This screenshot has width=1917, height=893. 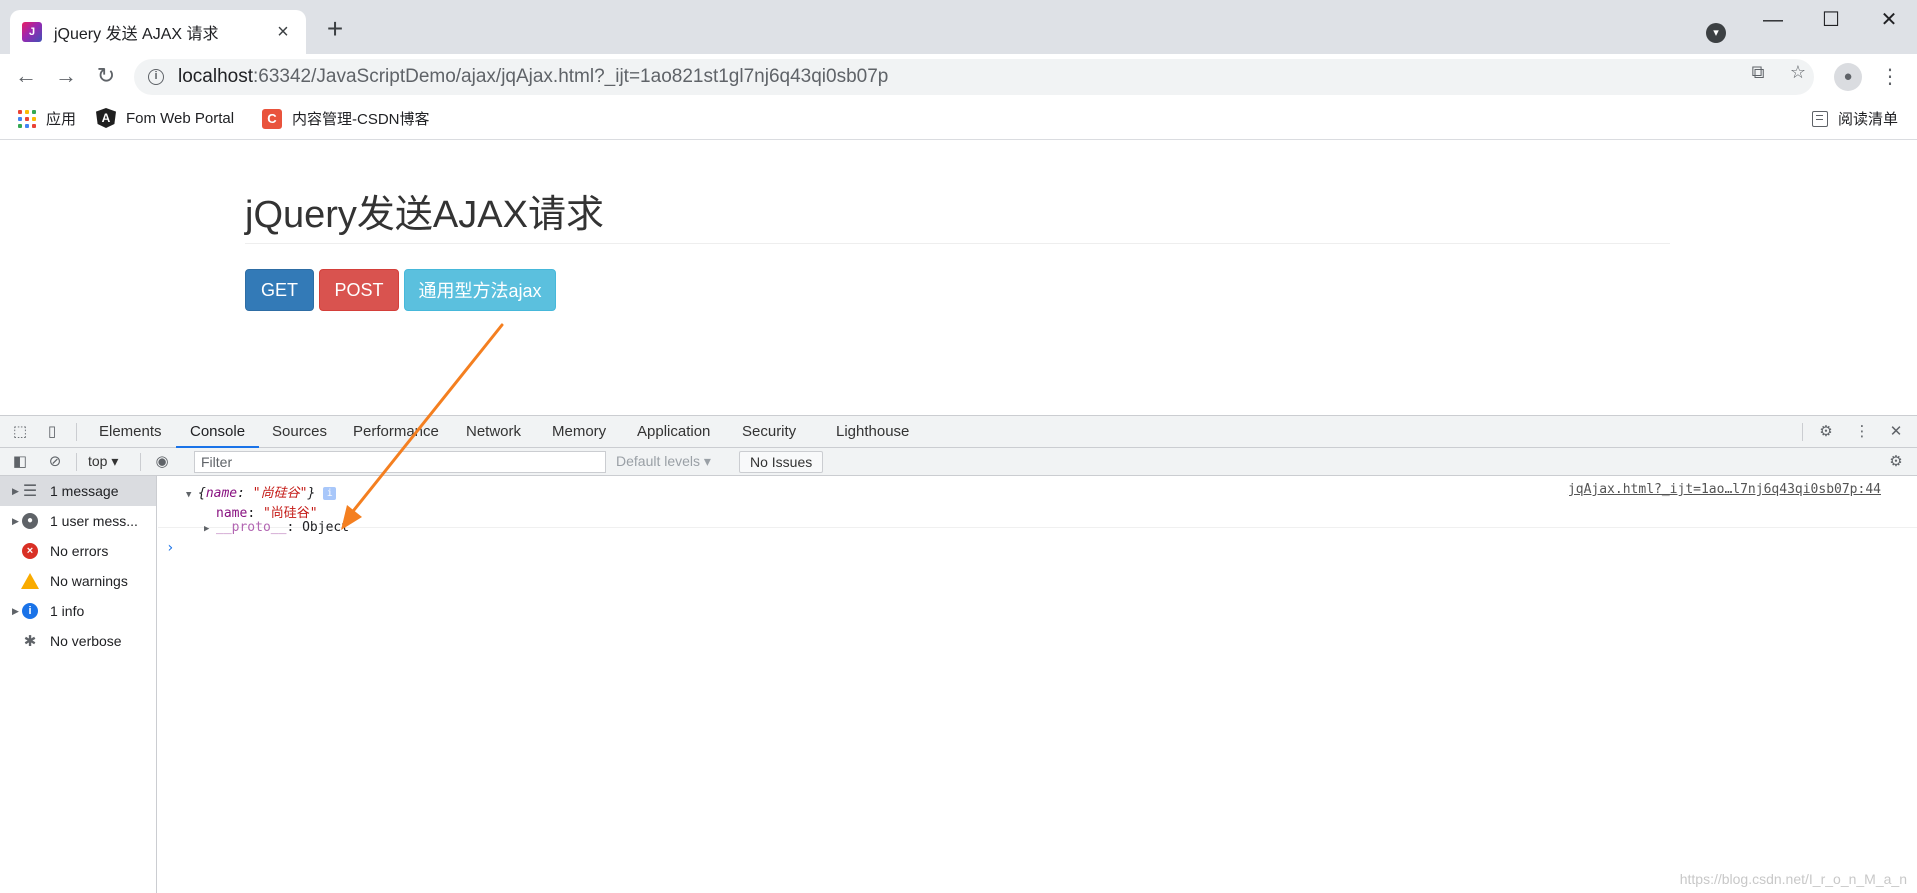 I want to click on tab-lighthouse: Lighthouse, so click(x=872, y=432).